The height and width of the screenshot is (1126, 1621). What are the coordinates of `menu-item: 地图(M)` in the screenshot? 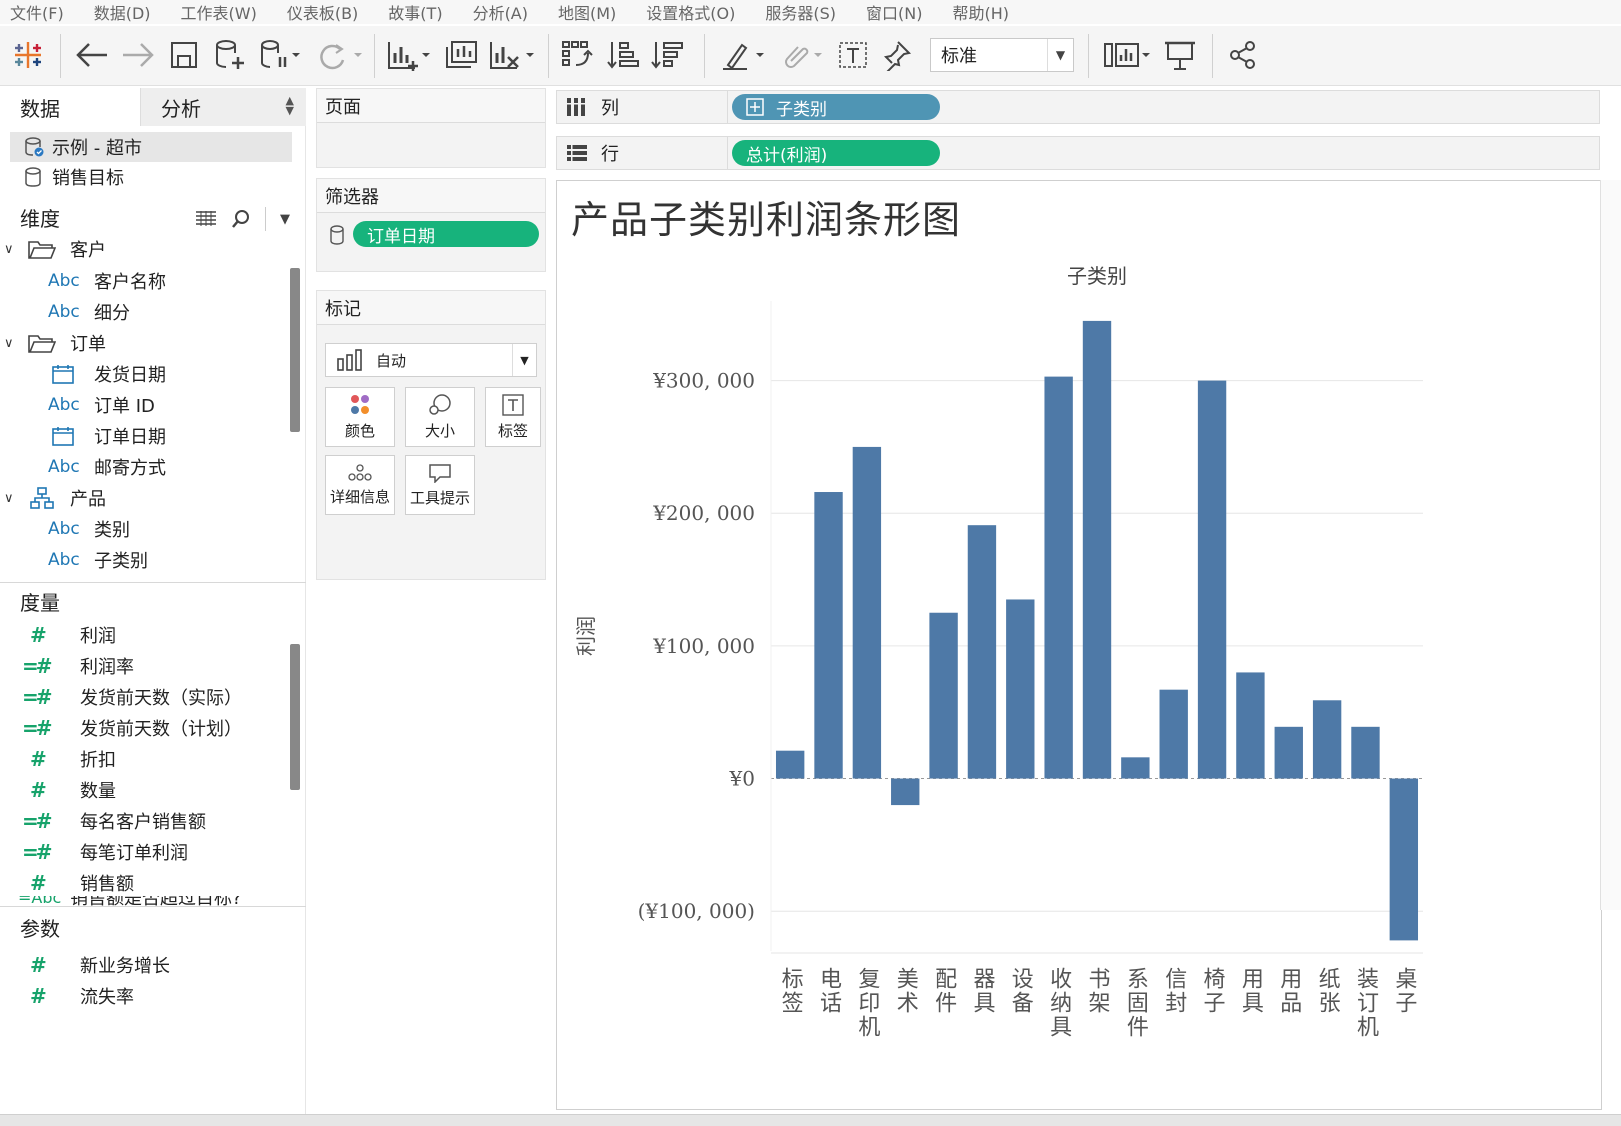 It's located at (587, 12).